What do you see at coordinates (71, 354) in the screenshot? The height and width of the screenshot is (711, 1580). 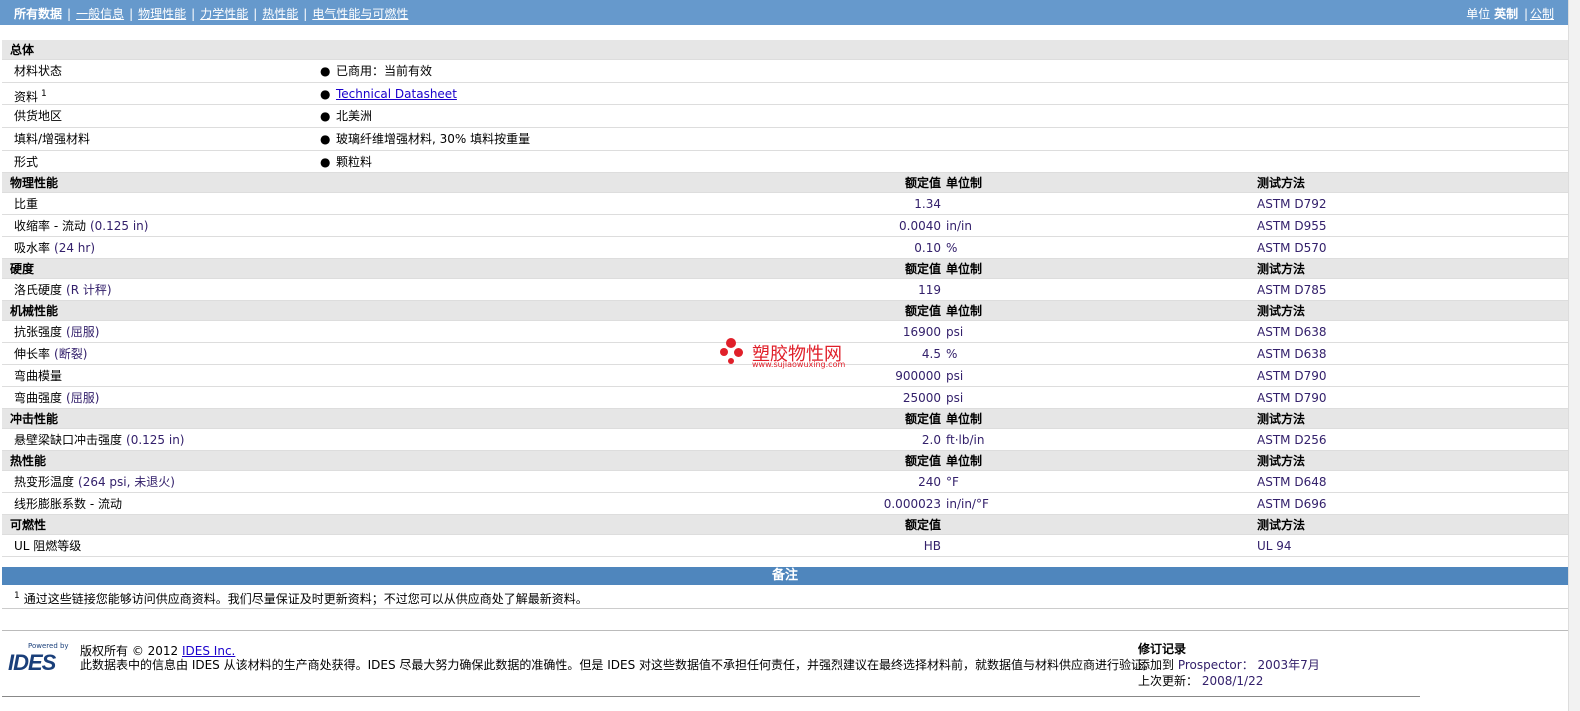 I see `property-condition: (断裂)` at bounding box center [71, 354].